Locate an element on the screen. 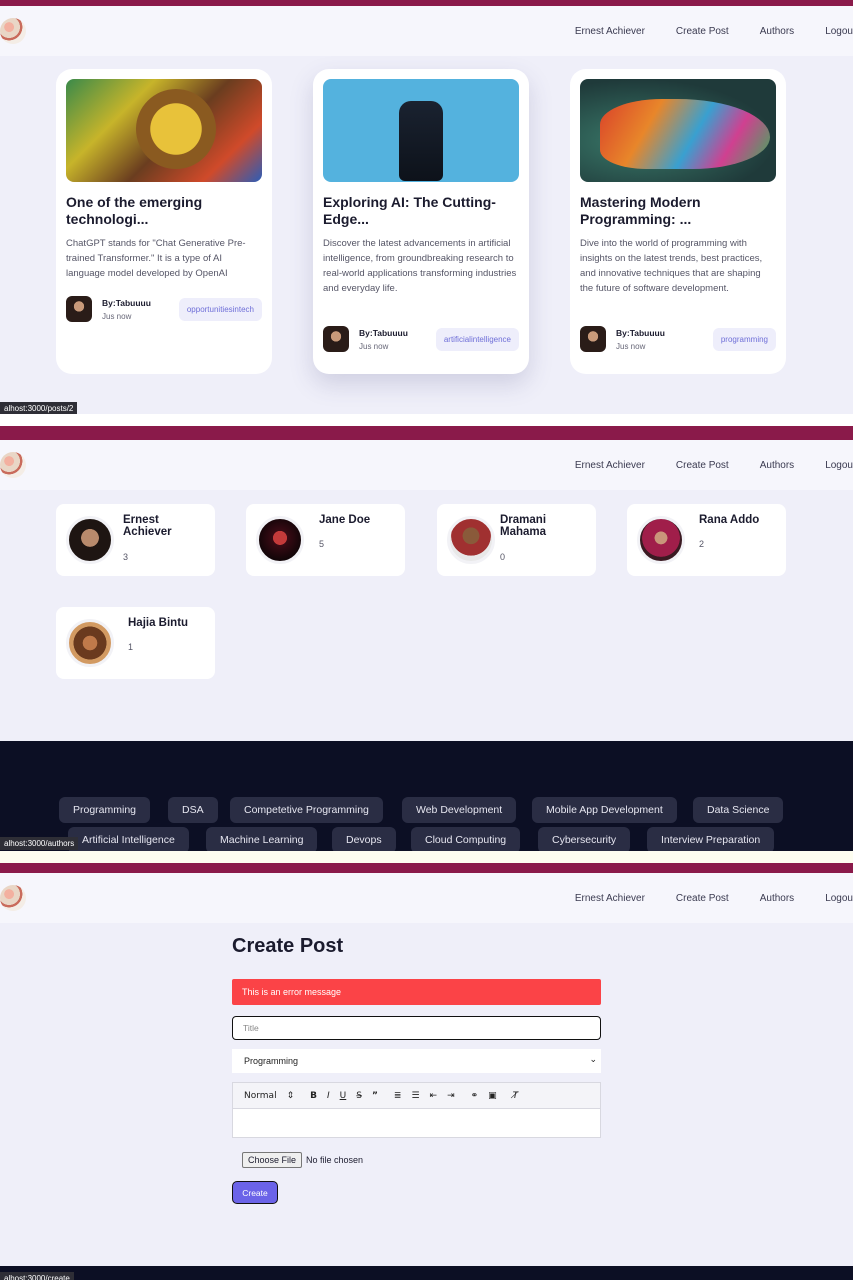  file-upload: Choose File No file chosen is located at coordinates (302, 1160).